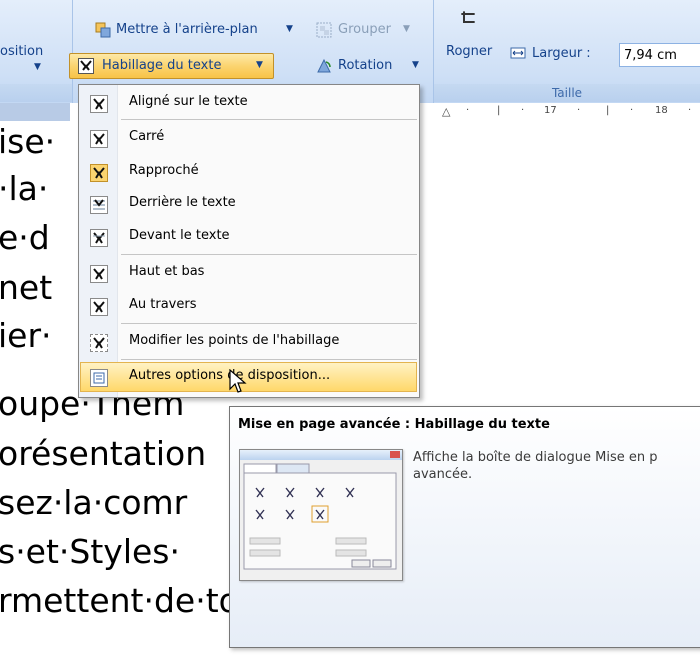 The height and width of the screenshot is (663, 700). What do you see at coordinates (72, 51) in the screenshot?
I see `ribbon-separator` at bounding box center [72, 51].